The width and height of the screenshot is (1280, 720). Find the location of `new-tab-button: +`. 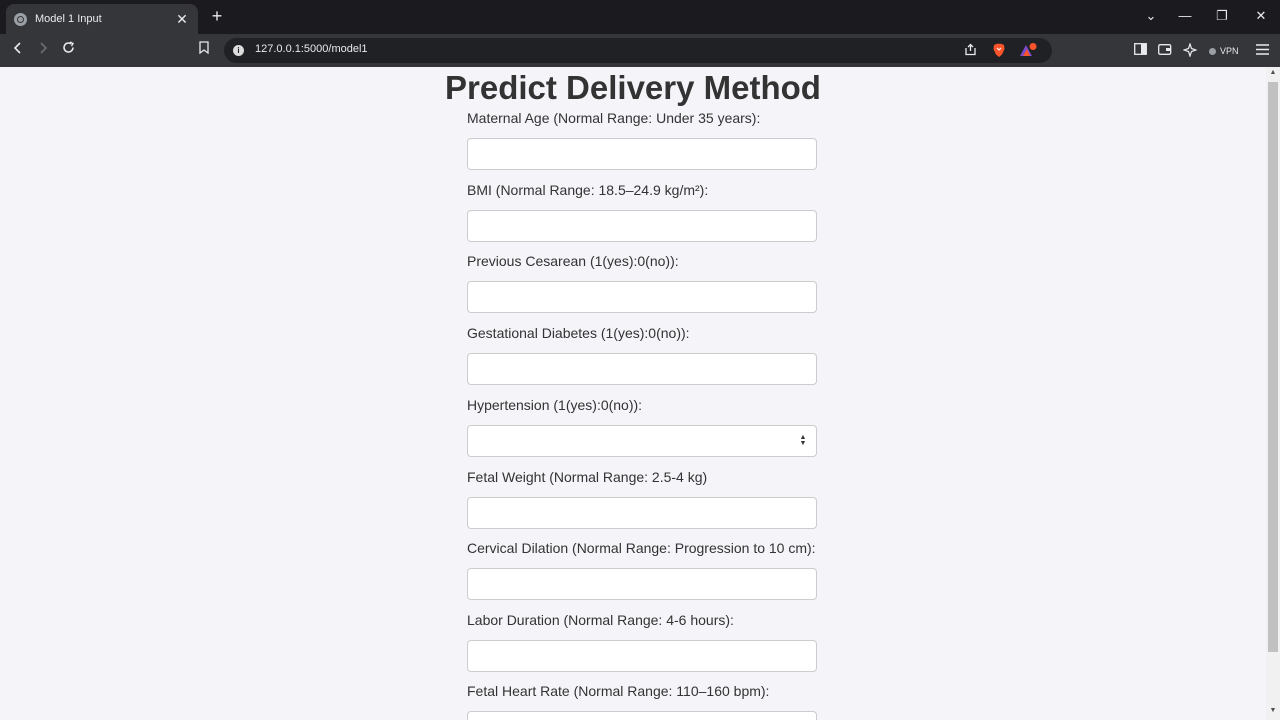

new-tab-button: + is located at coordinates (217, 16).